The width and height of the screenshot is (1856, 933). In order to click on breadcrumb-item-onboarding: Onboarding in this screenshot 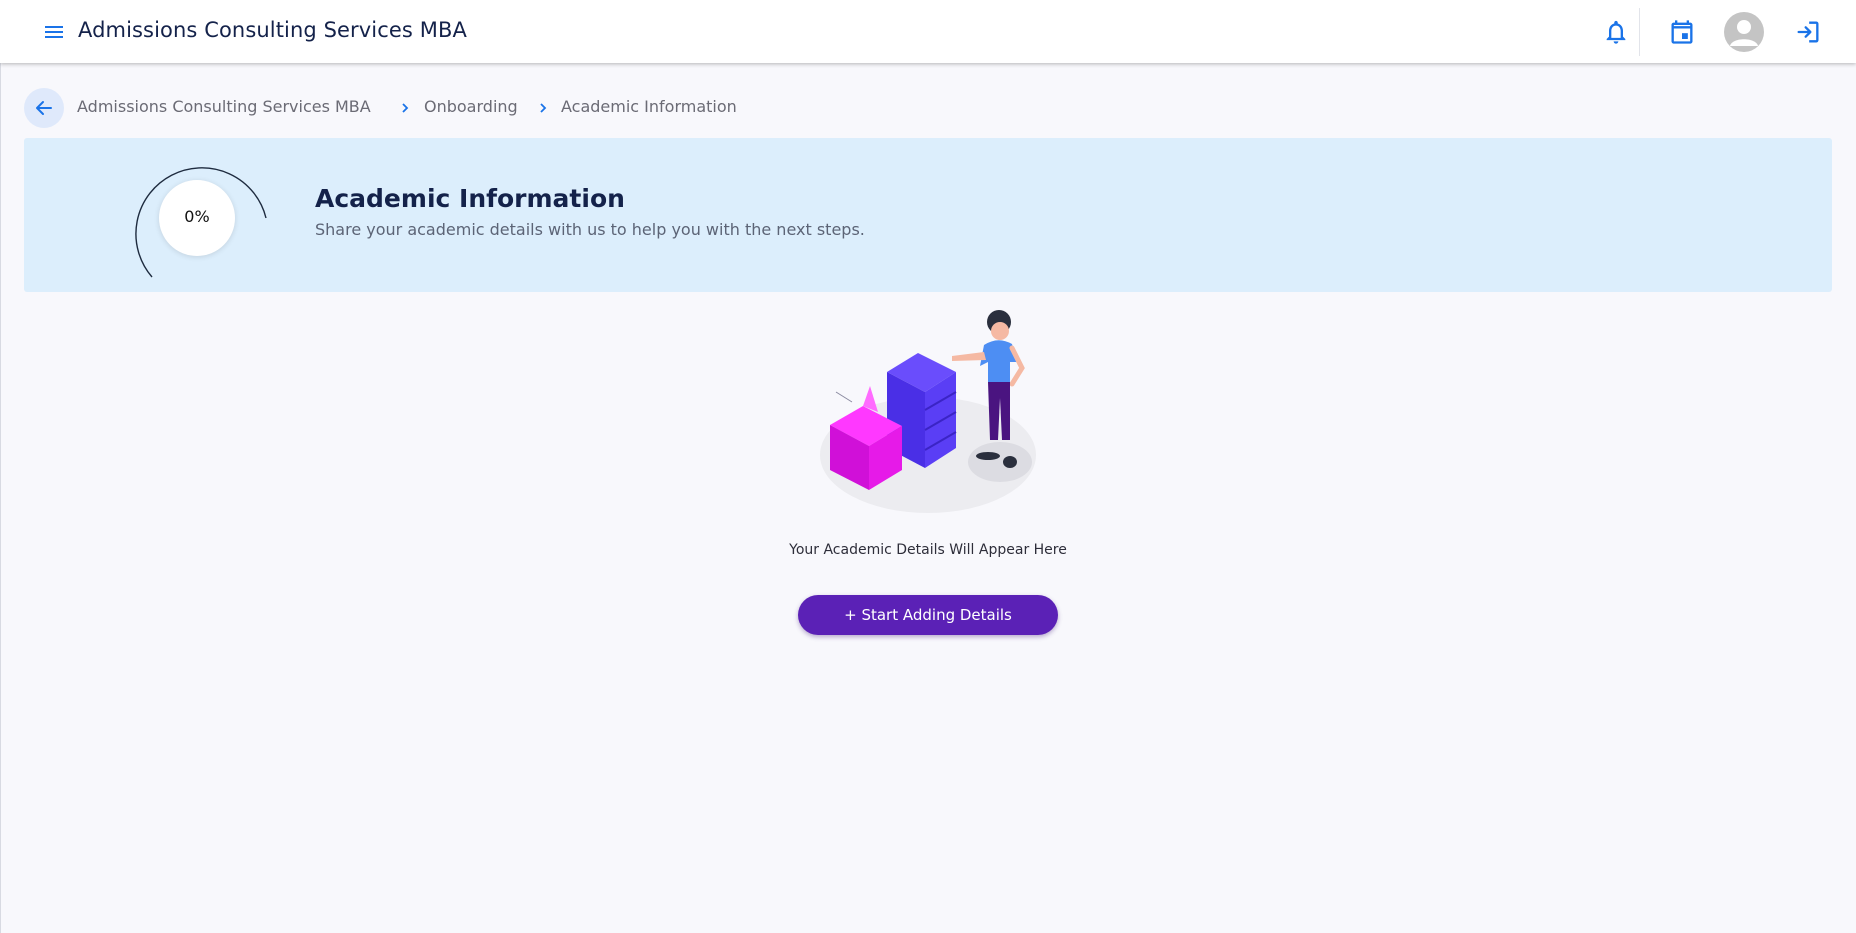, I will do `click(471, 106)`.